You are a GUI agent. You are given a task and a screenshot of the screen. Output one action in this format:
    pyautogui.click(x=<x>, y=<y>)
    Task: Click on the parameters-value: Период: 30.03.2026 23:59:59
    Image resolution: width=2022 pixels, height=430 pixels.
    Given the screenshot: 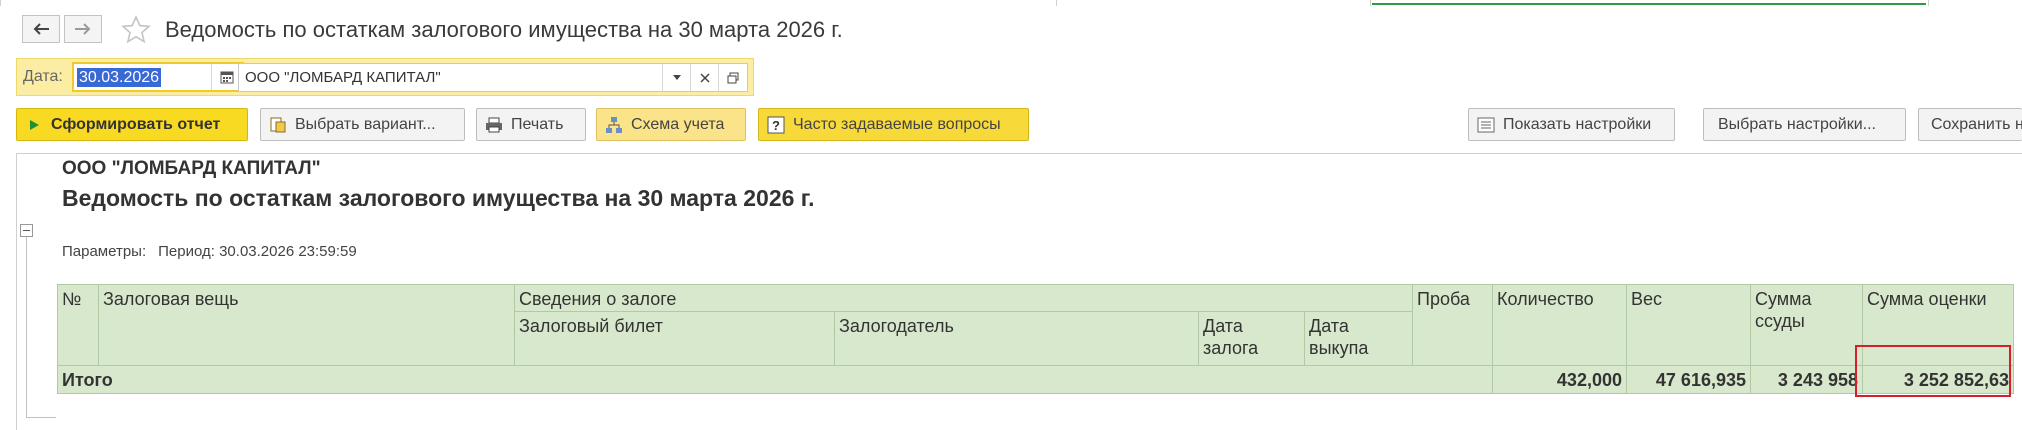 What is the action you would take?
    pyautogui.click(x=257, y=251)
    